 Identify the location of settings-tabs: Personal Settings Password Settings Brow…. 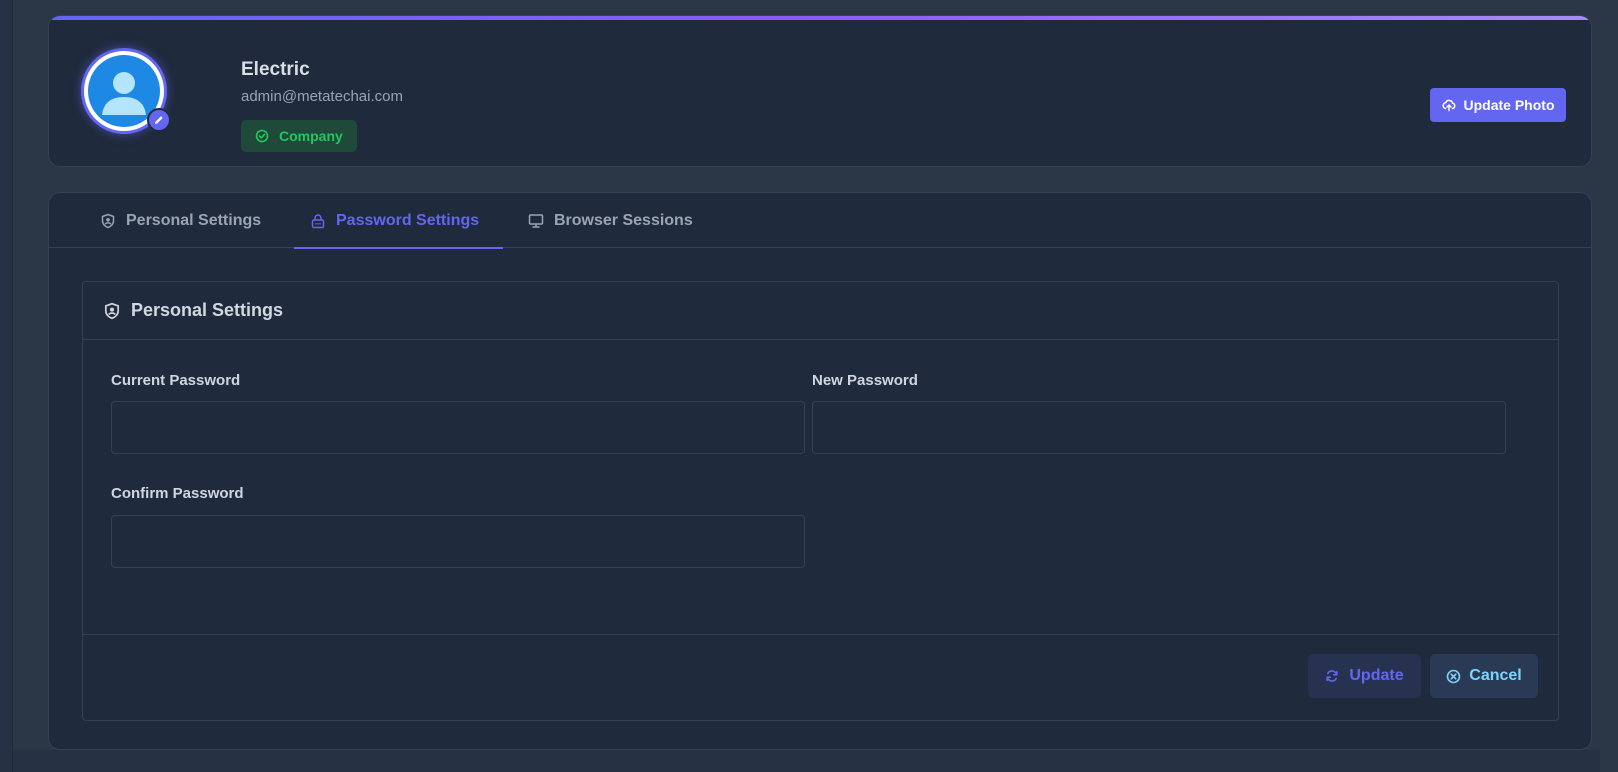
(820, 221).